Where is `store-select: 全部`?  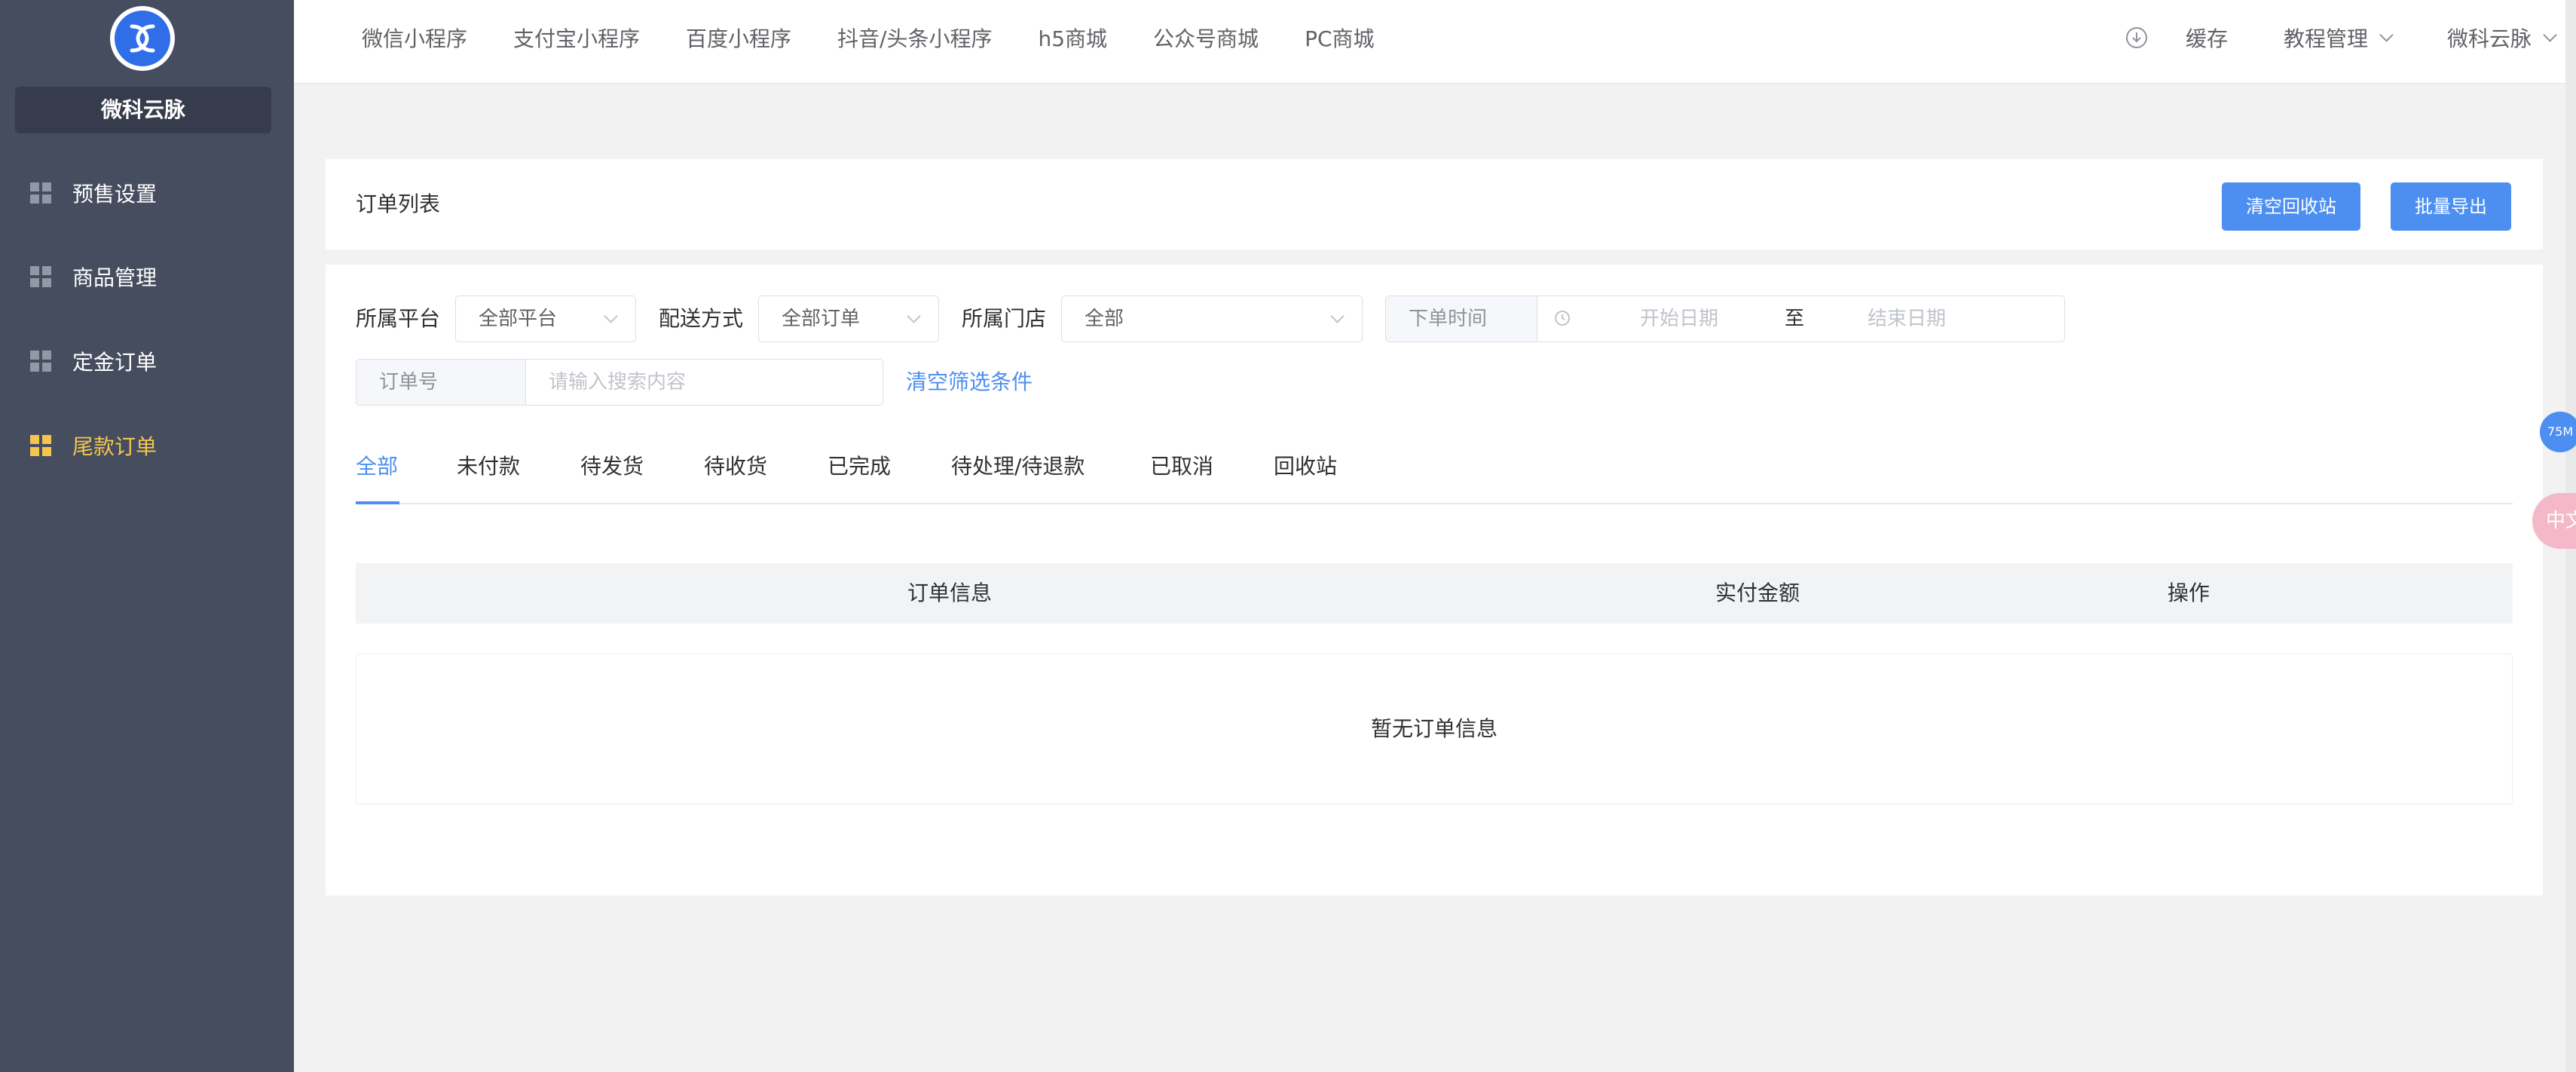 store-select: 全部 is located at coordinates (1212, 319).